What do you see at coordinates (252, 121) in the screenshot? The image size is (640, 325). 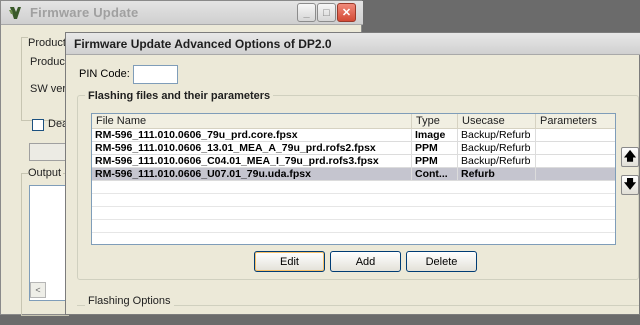 I see `column-header-file-name: File Name` at bounding box center [252, 121].